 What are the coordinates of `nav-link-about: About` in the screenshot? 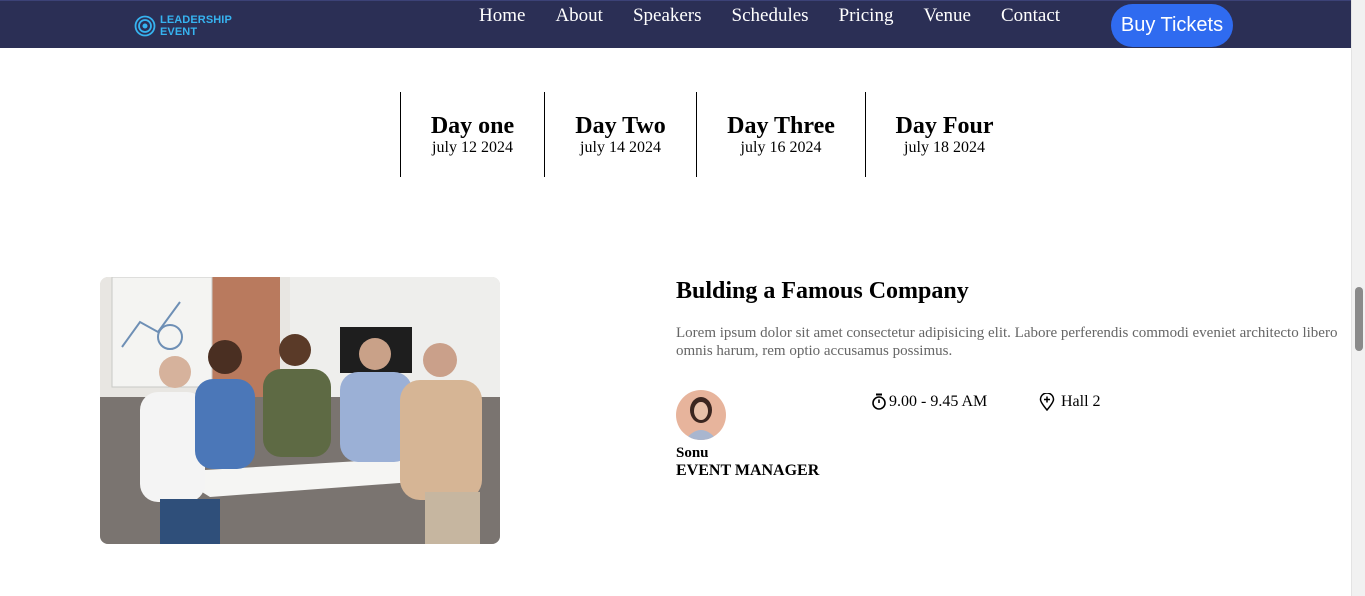 It's located at (579, 16).